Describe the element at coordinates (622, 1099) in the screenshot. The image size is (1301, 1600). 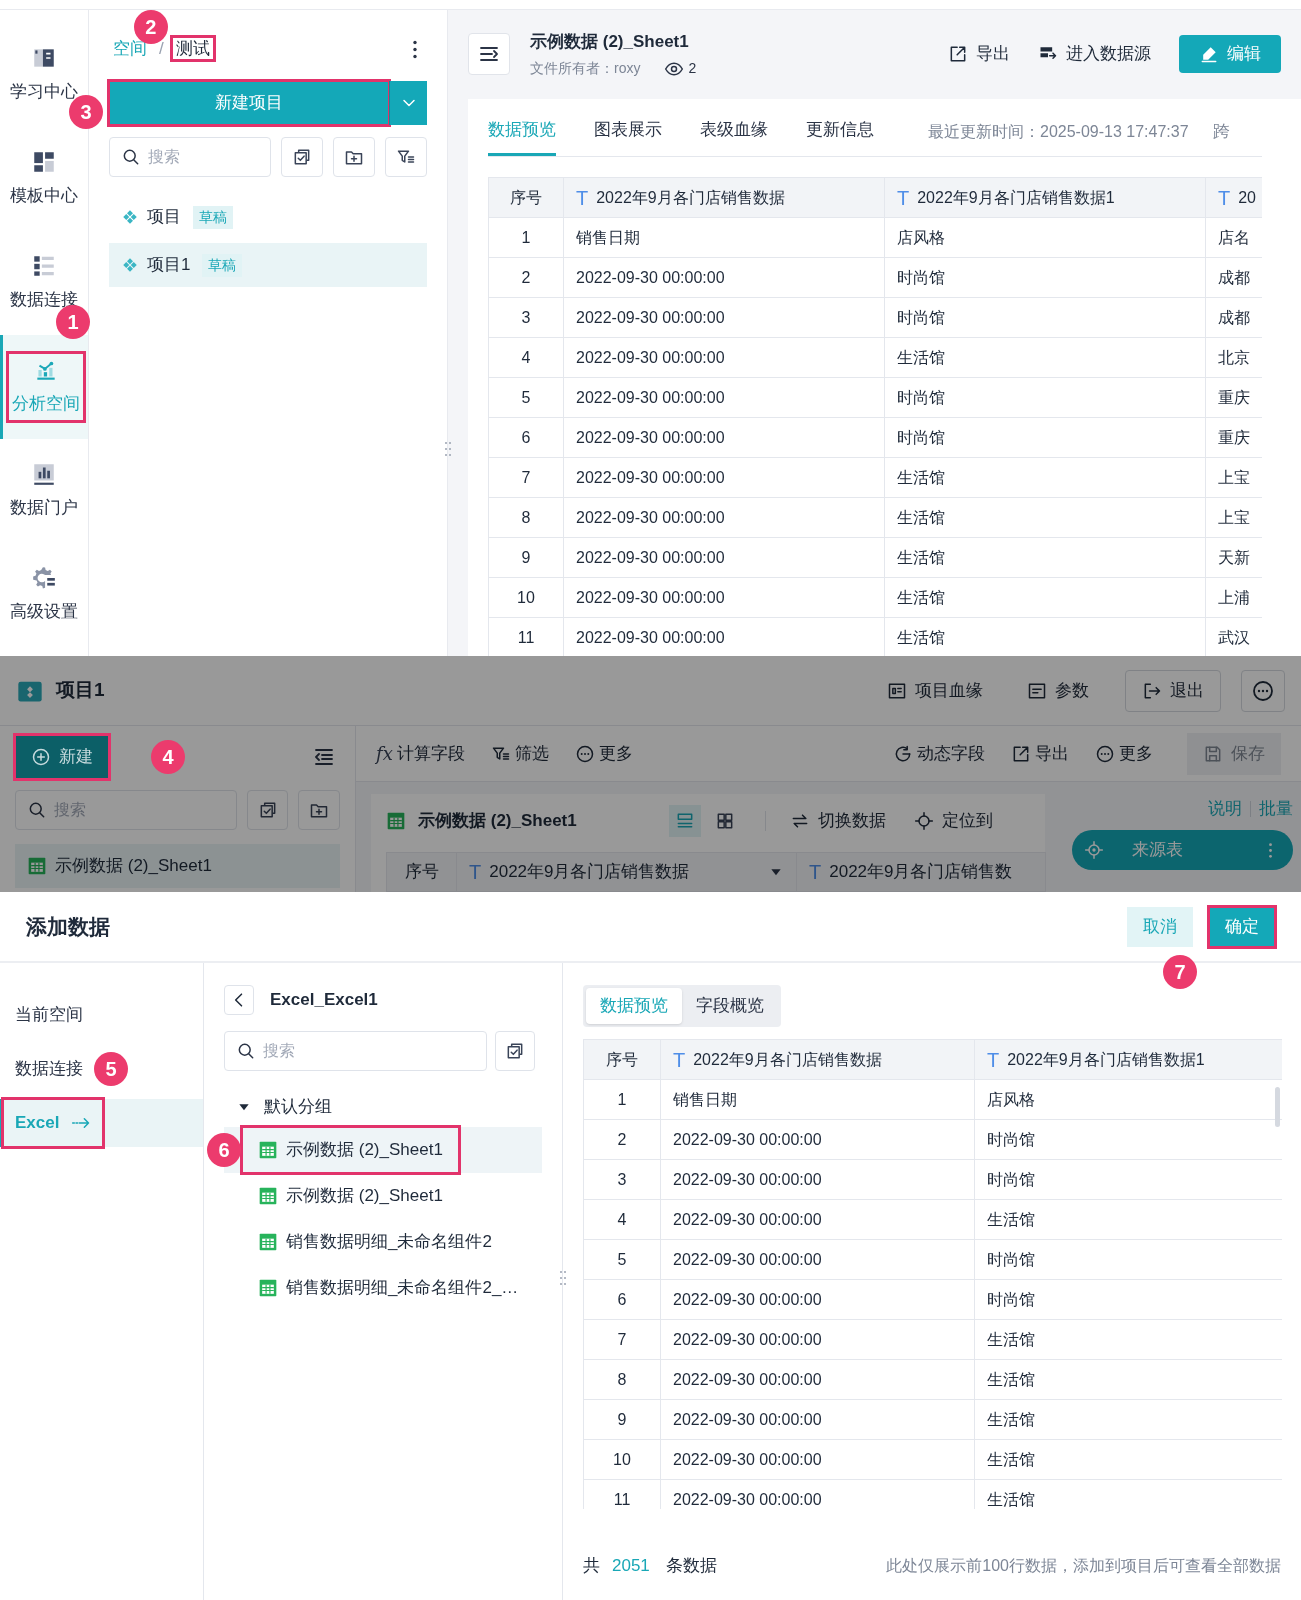
I see `table-cell: 1` at that location.